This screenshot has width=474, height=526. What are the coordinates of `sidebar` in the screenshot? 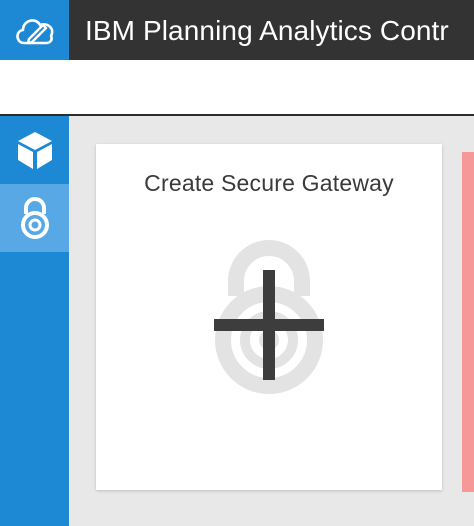 It's located at (34, 321).